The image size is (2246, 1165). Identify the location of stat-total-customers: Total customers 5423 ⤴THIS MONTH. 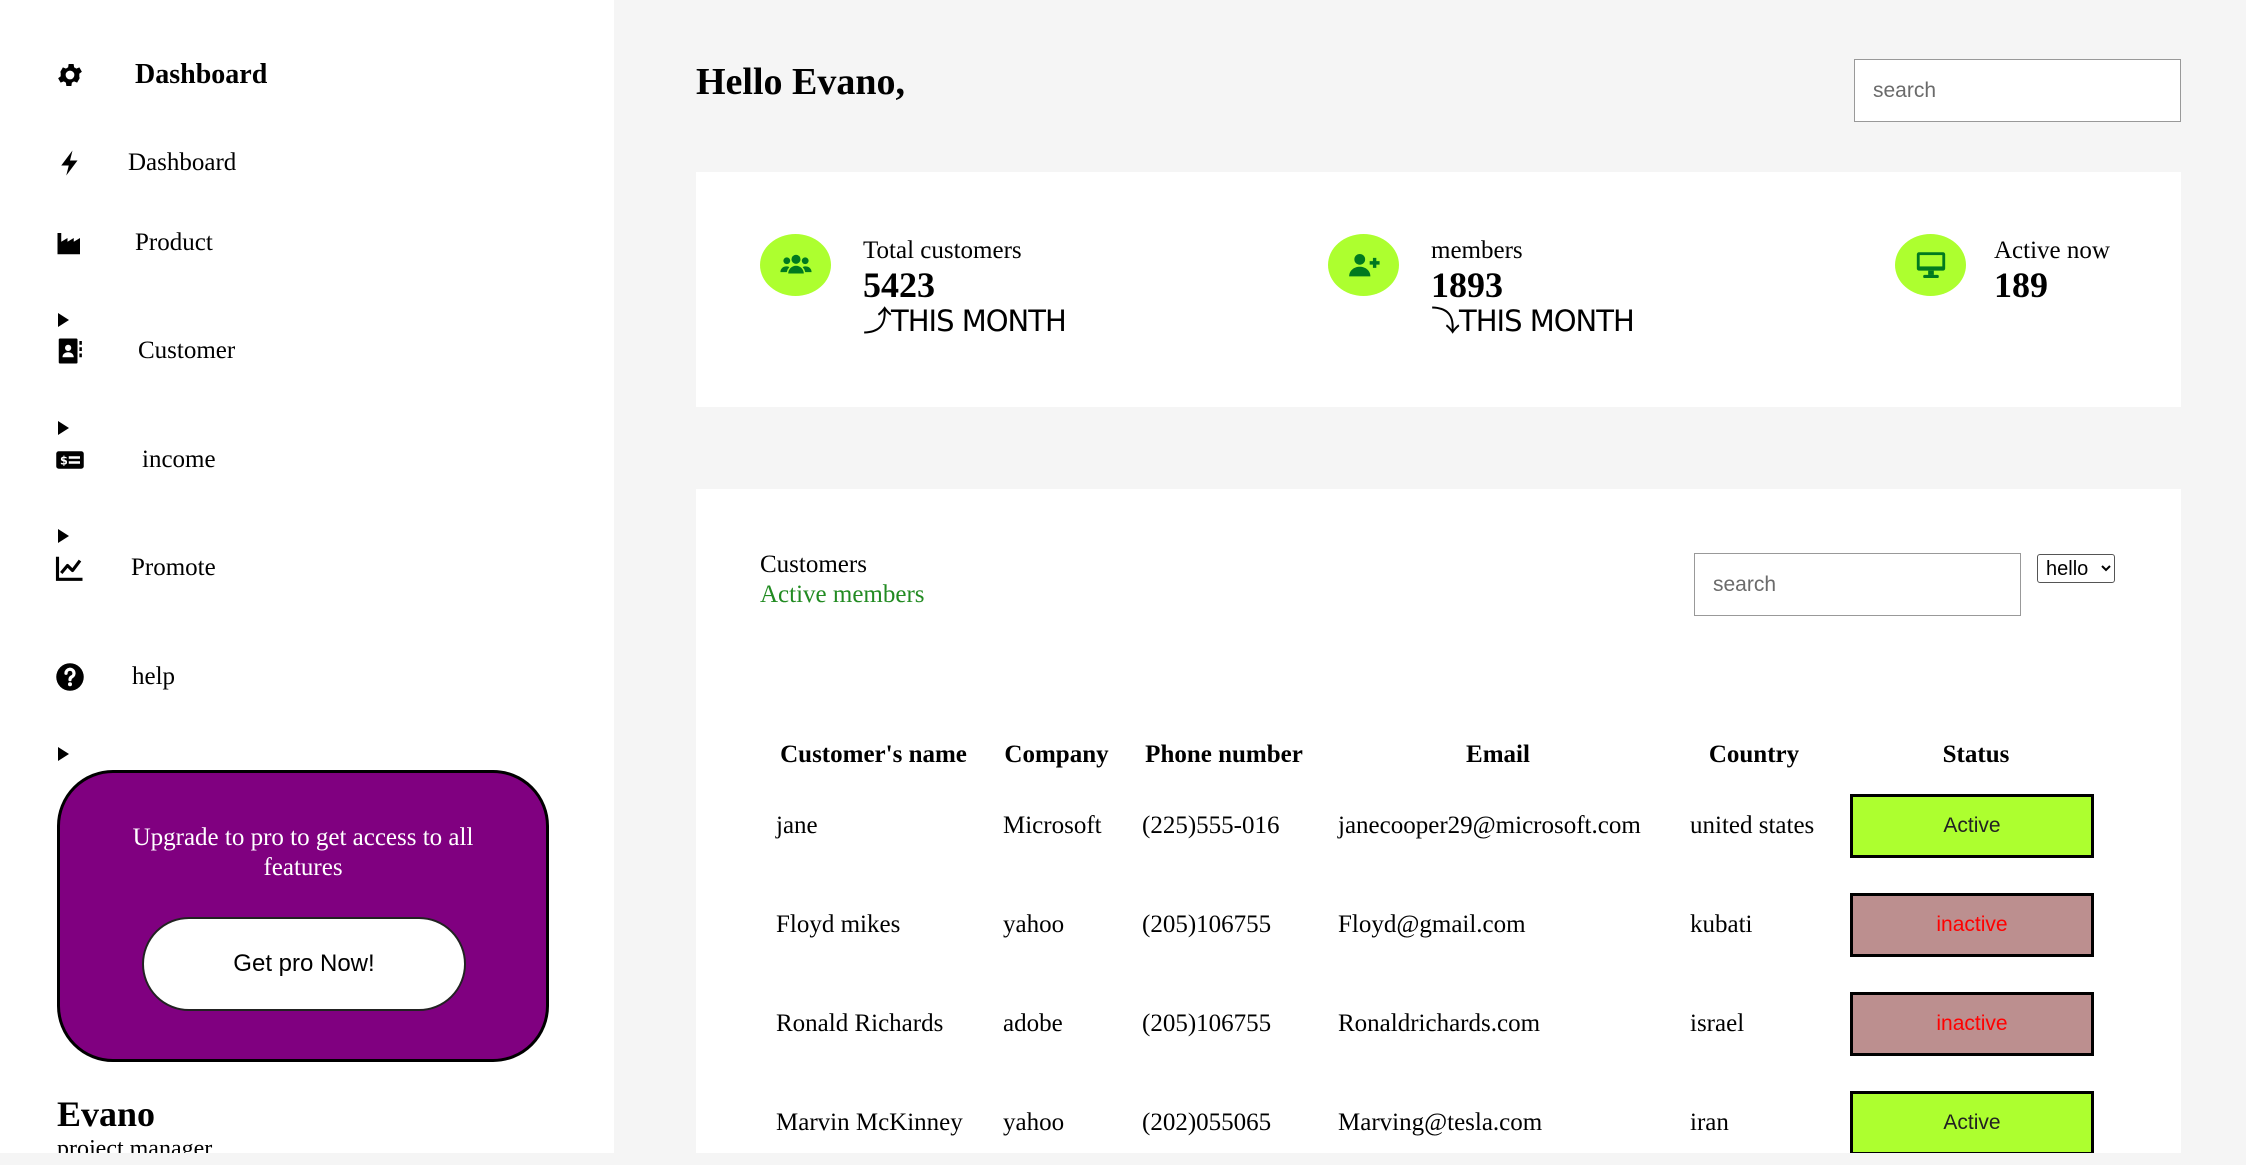
(913, 286).